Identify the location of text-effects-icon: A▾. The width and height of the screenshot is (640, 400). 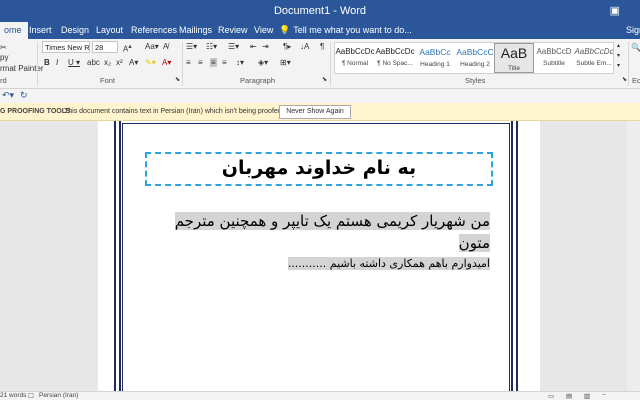
(133, 62).